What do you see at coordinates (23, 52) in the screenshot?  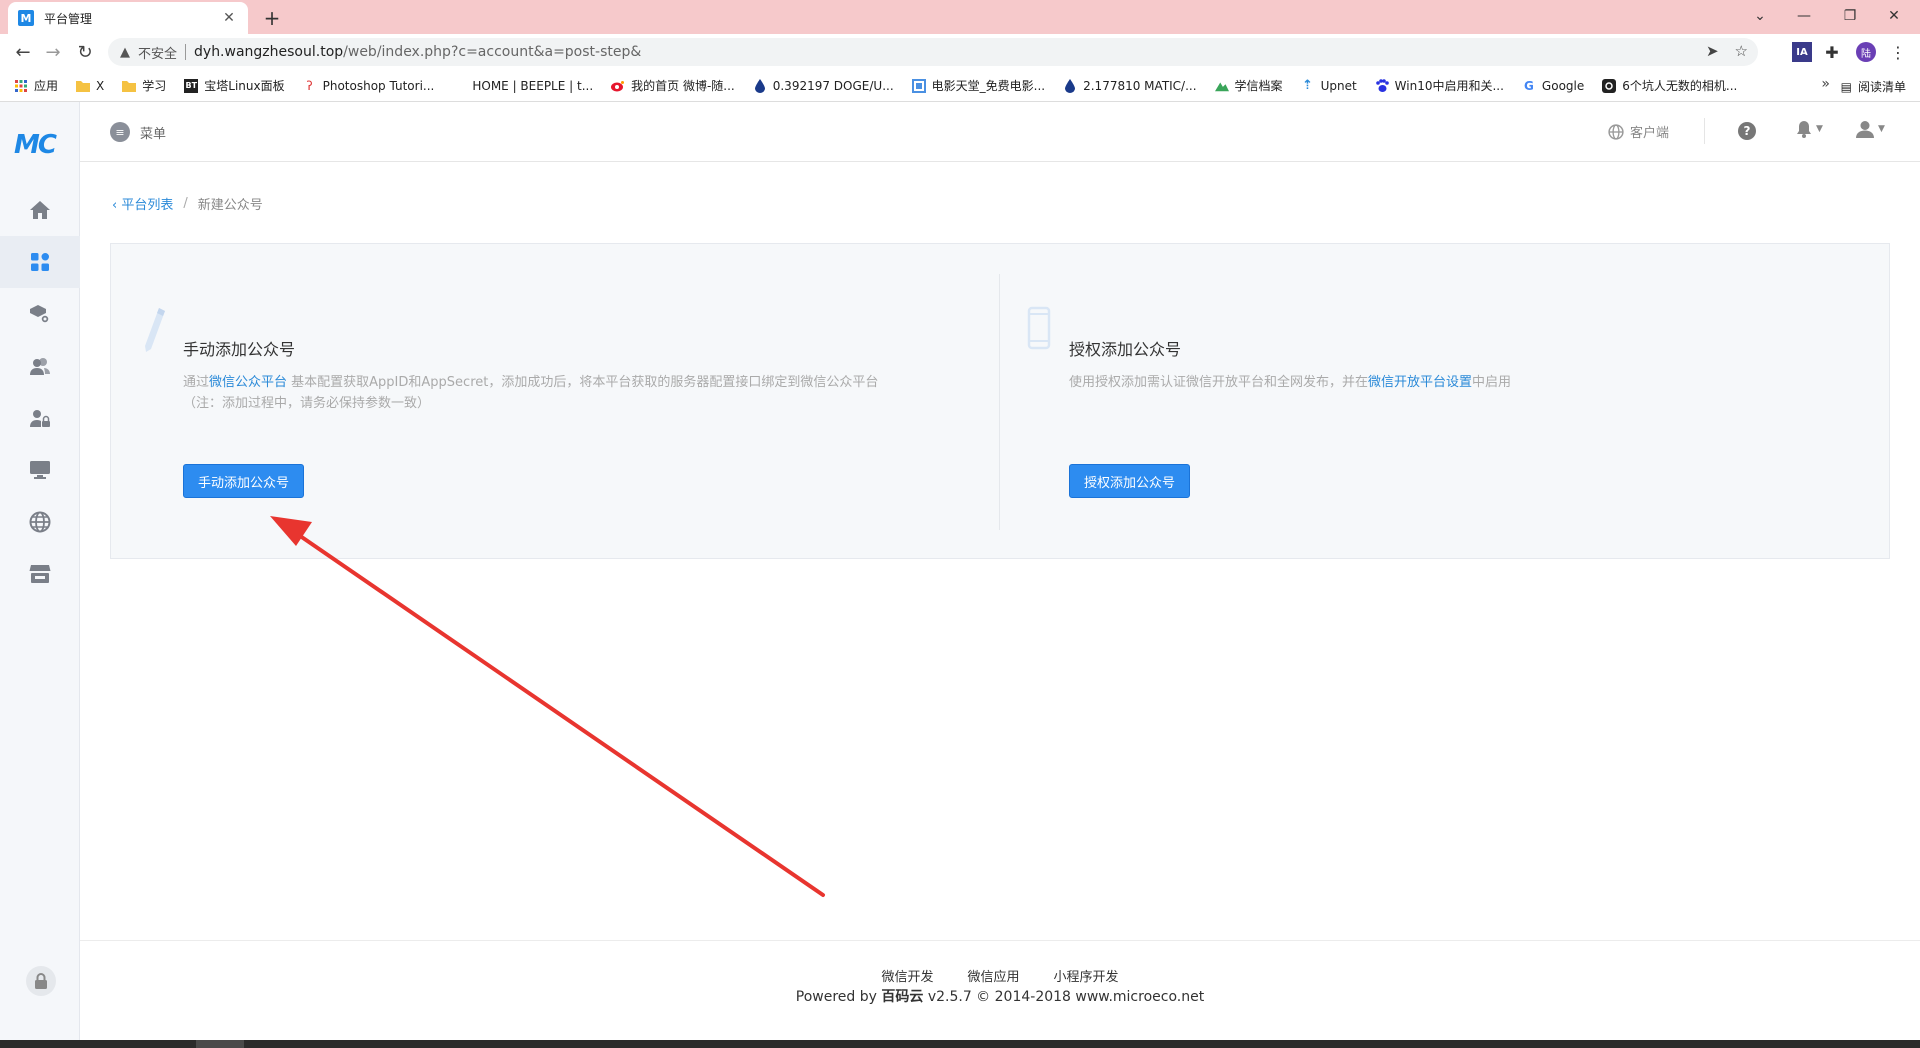 I see `back-arrow-icon: ←` at bounding box center [23, 52].